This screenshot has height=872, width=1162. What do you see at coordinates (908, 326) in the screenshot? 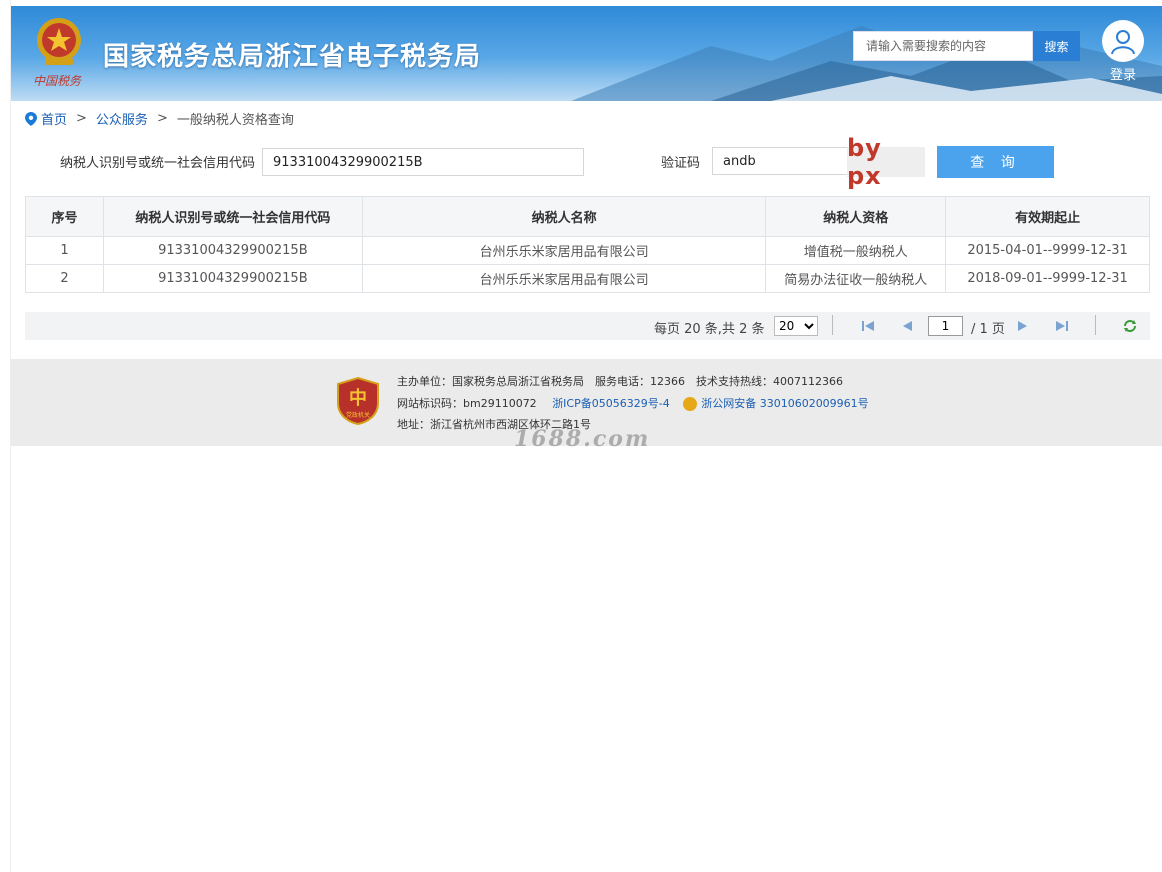
I see `prev-page-icon` at bounding box center [908, 326].